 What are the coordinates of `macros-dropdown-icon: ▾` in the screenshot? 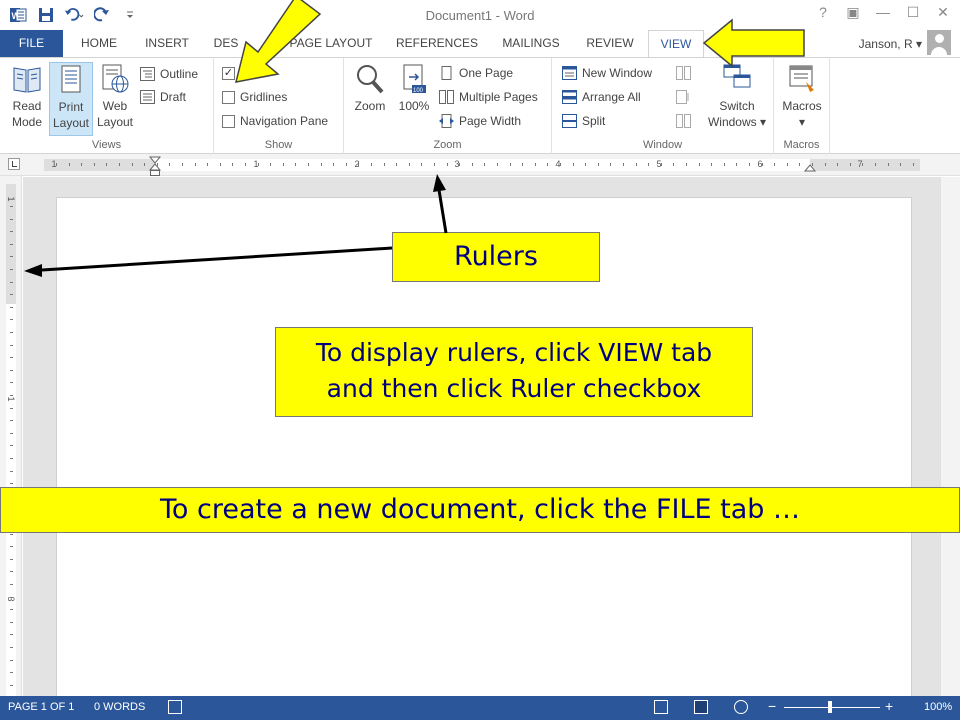 It's located at (802, 122).